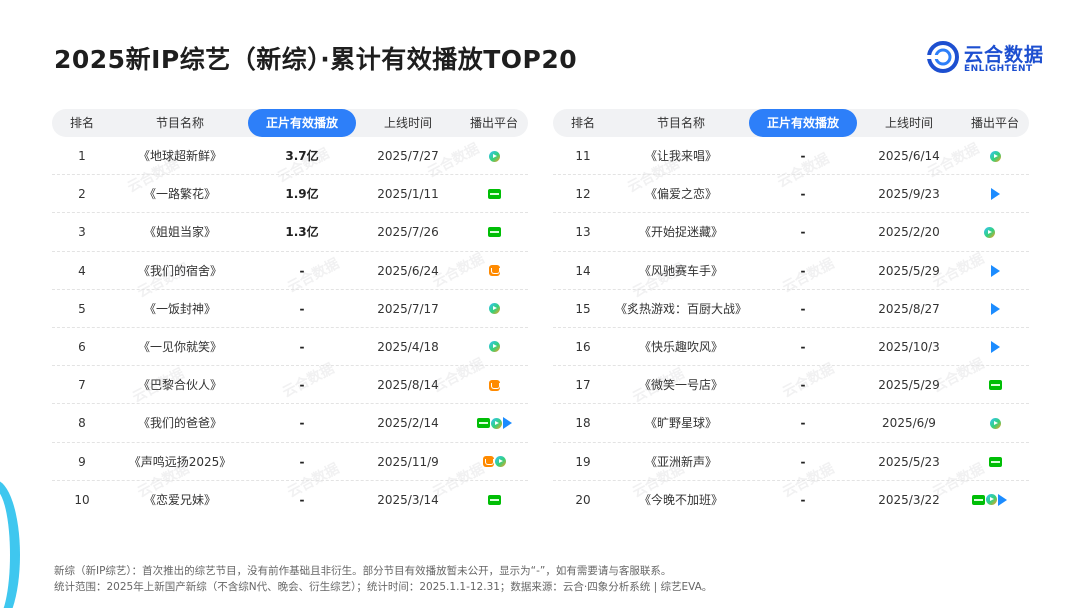 The width and height of the screenshot is (1080, 608). Describe the element at coordinates (791, 194) in the screenshot. I see `table-row: 12 《偏爱之恋》 - 2025/9/23` at that location.